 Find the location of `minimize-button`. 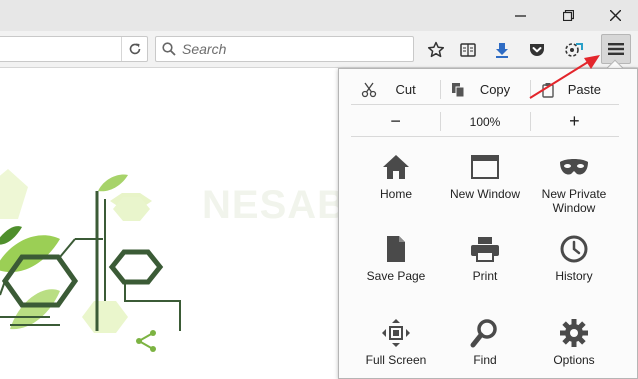

minimize-button is located at coordinates (520, 15).